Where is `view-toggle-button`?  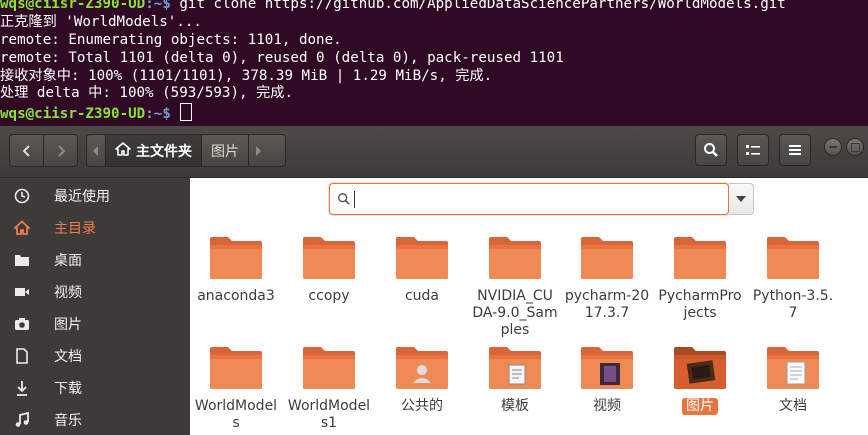 view-toggle-button is located at coordinates (753, 150).